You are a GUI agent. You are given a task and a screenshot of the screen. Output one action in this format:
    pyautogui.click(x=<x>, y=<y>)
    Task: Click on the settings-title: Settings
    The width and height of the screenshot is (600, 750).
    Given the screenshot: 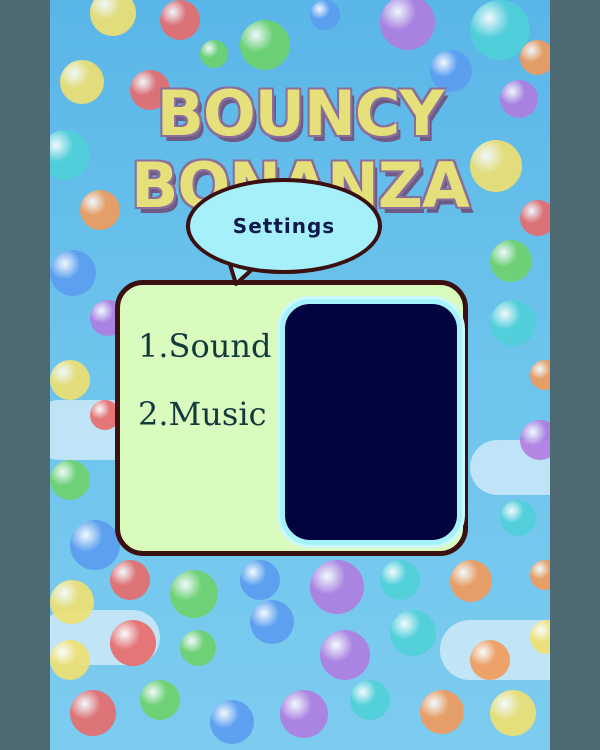 What is the action you would take?
    pyautogui.click(x=284, y=226)
    